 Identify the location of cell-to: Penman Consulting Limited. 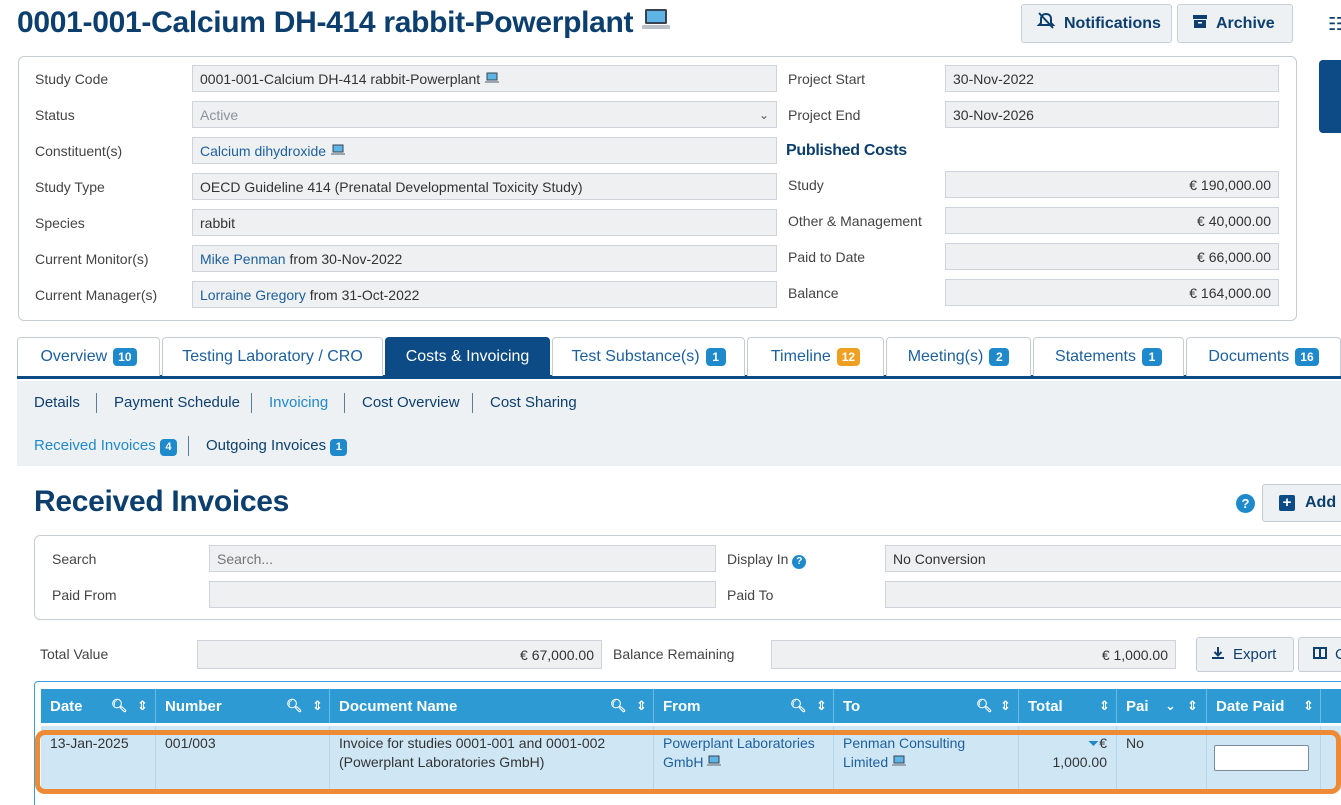
(926, 758).